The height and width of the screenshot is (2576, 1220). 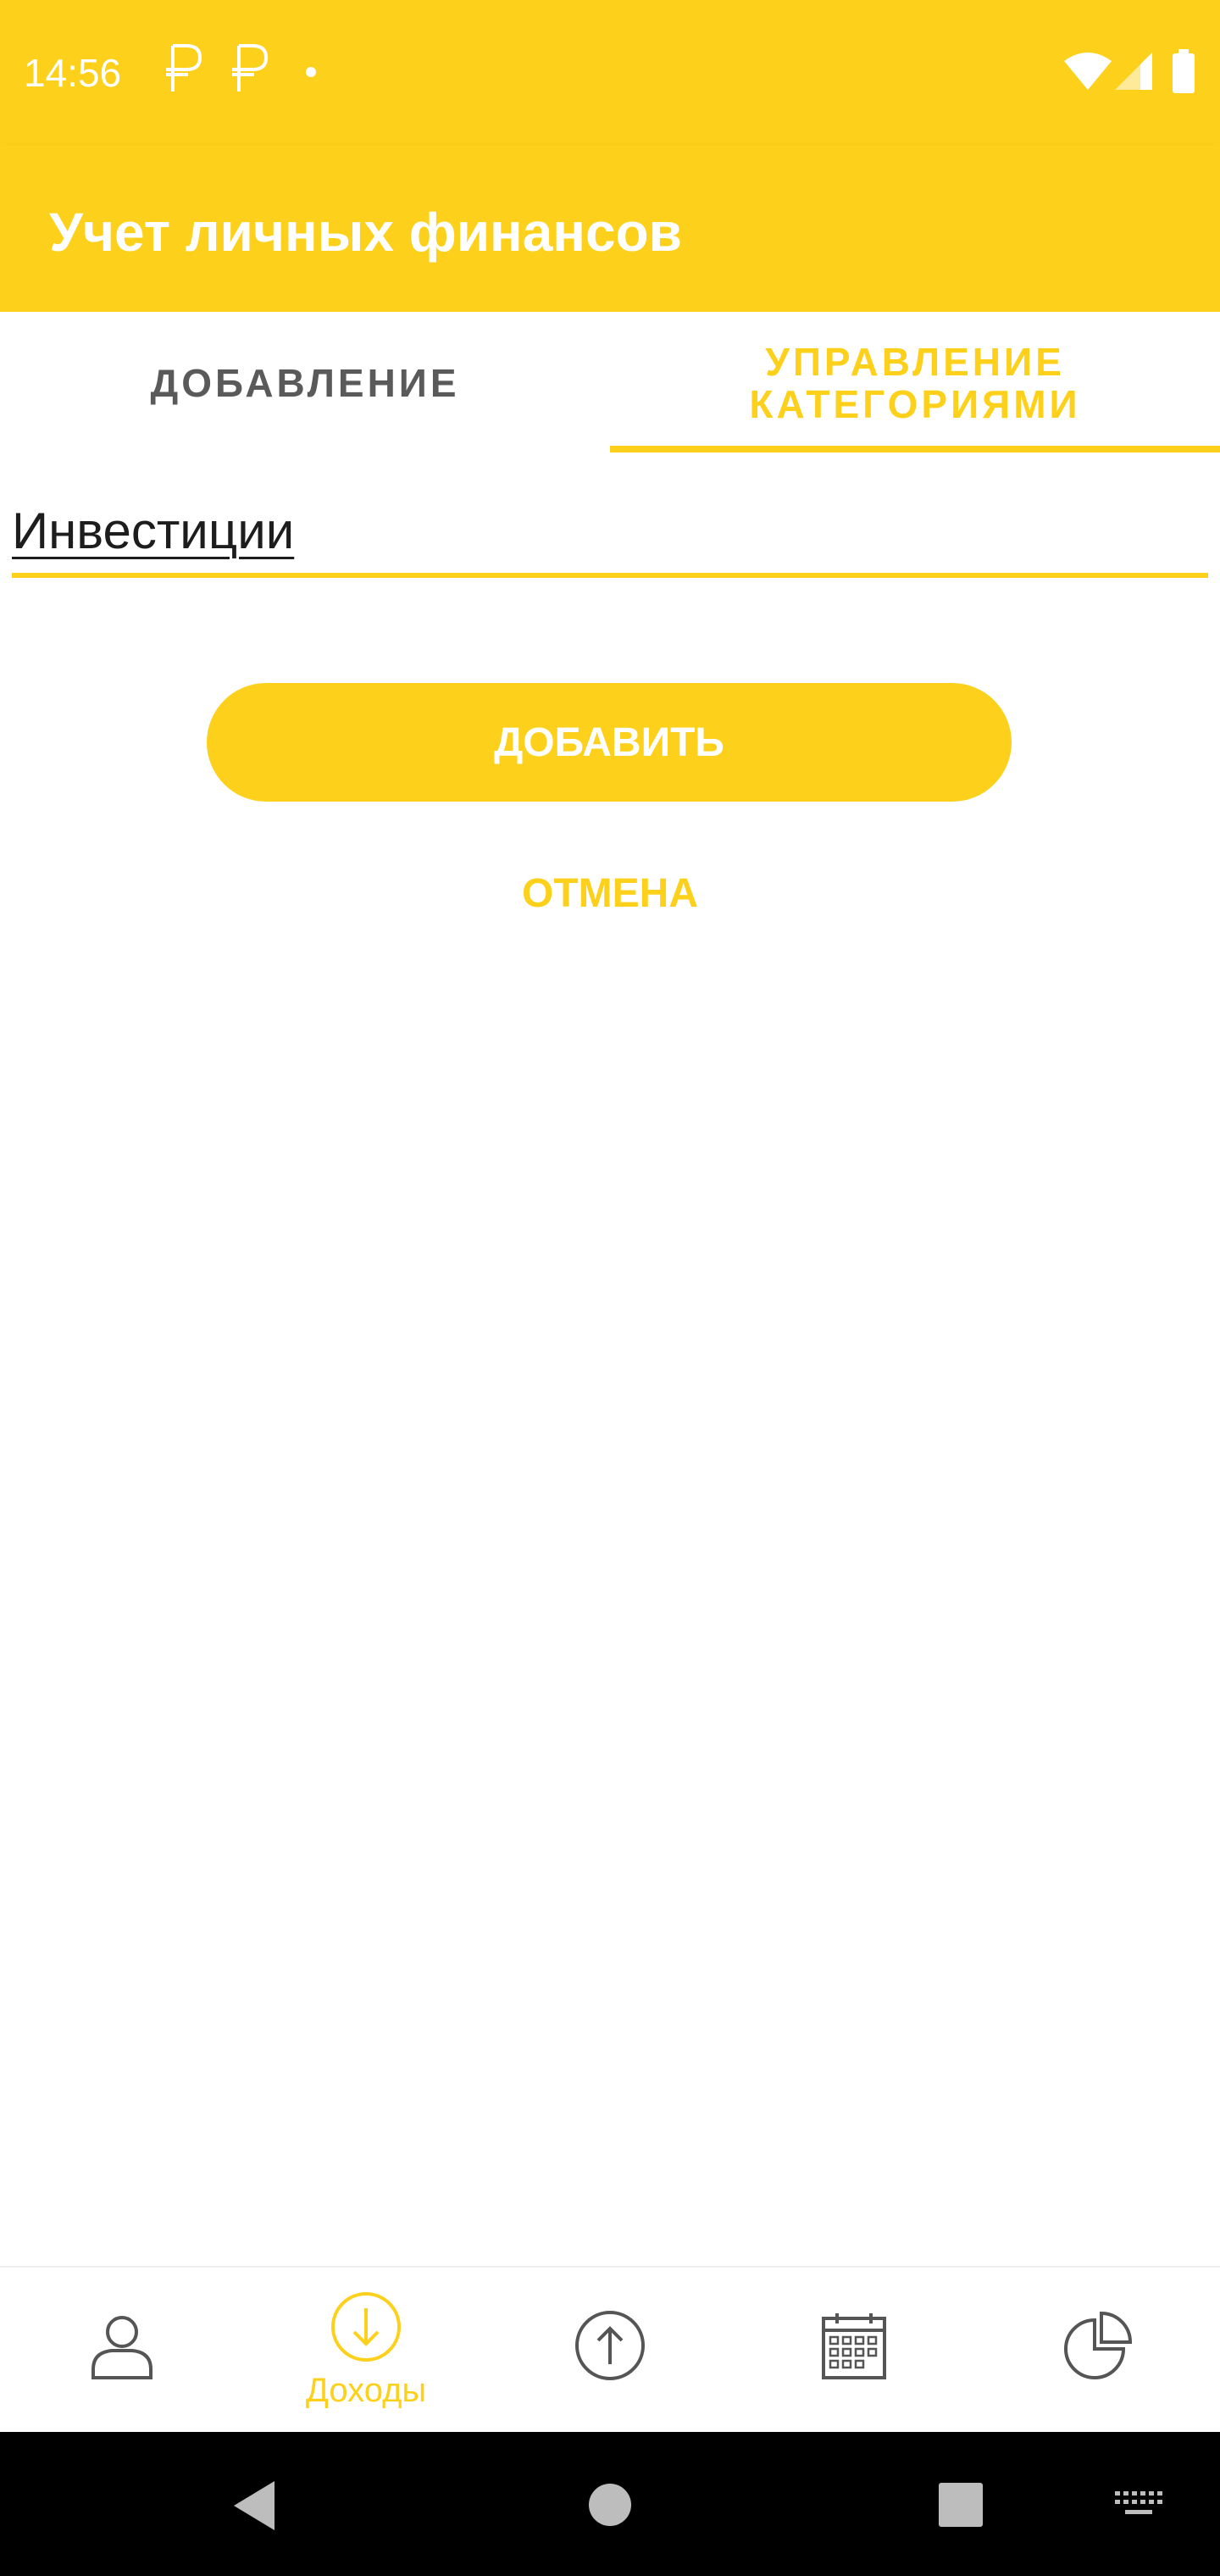 I want to click on expense-icon, so click(x=610, y=2345).